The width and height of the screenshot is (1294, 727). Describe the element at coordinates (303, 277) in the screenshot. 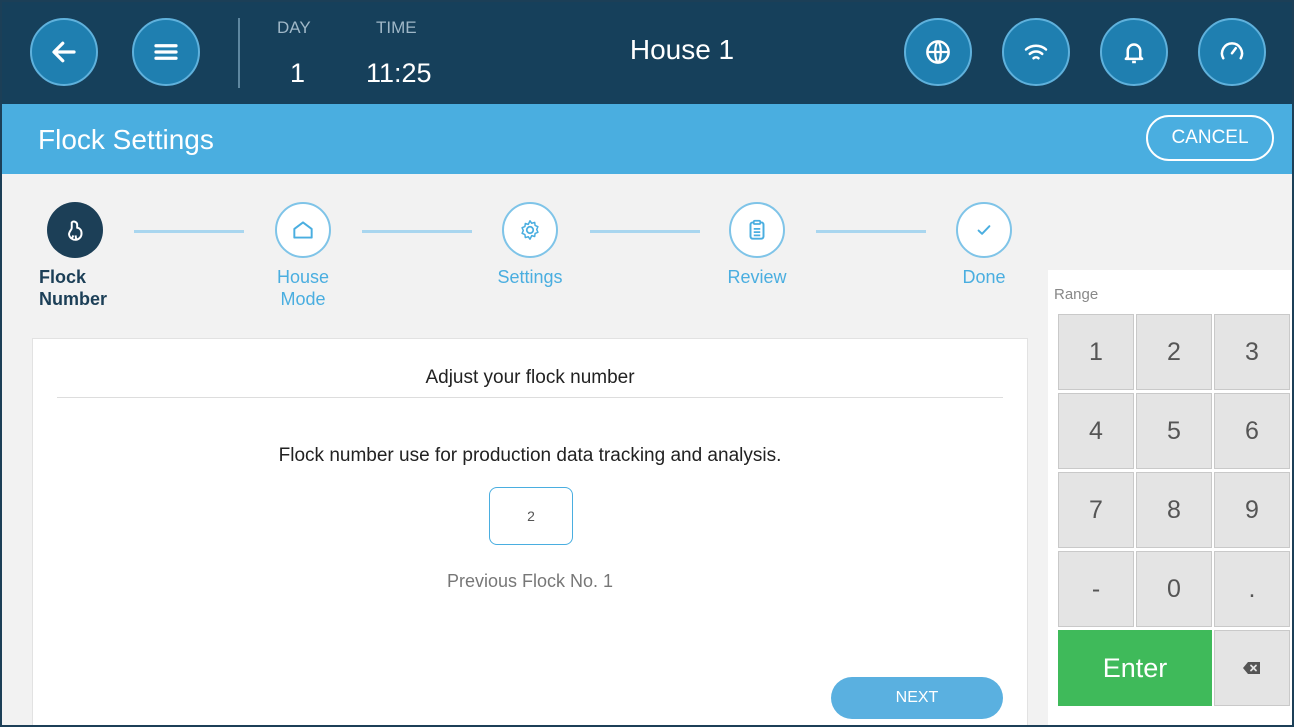

I see `step-label-line: House` at that location.